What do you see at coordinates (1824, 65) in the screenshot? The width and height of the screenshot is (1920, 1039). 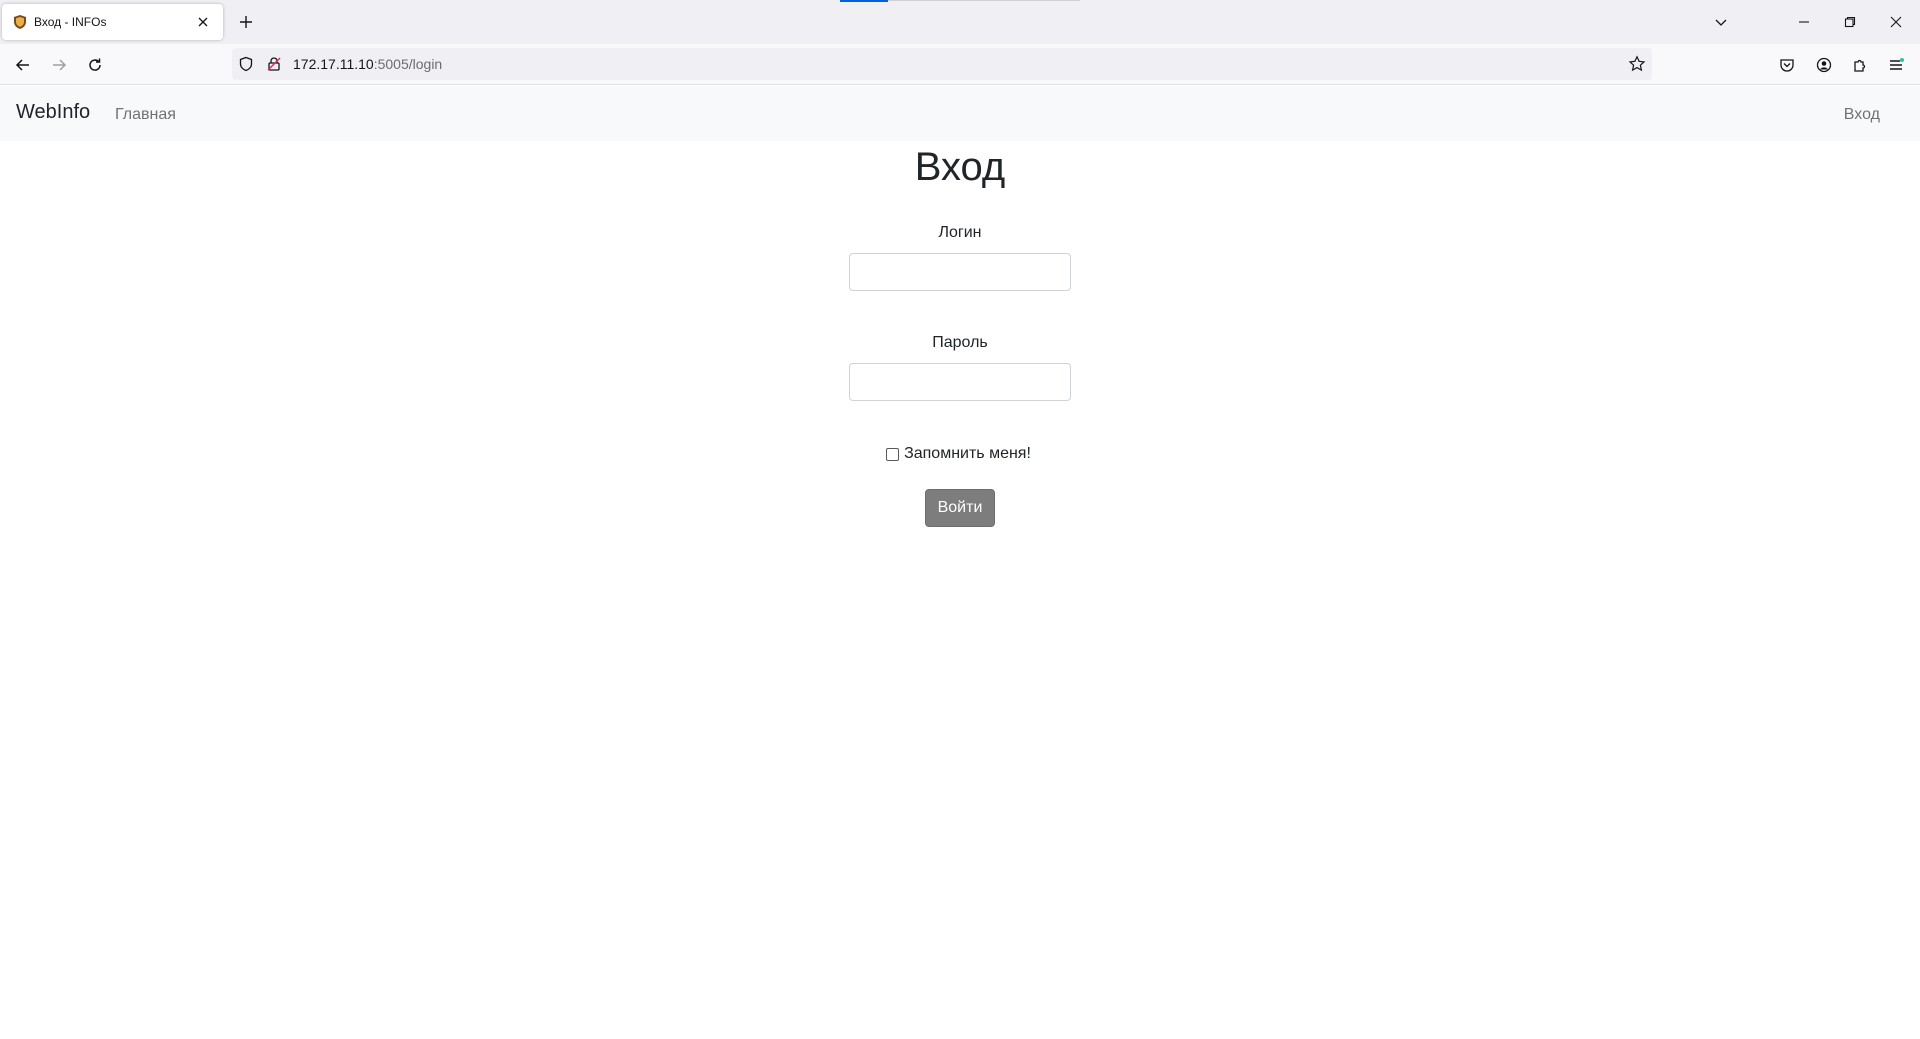 I see `account-icon` at bounding box center [1824, 65].